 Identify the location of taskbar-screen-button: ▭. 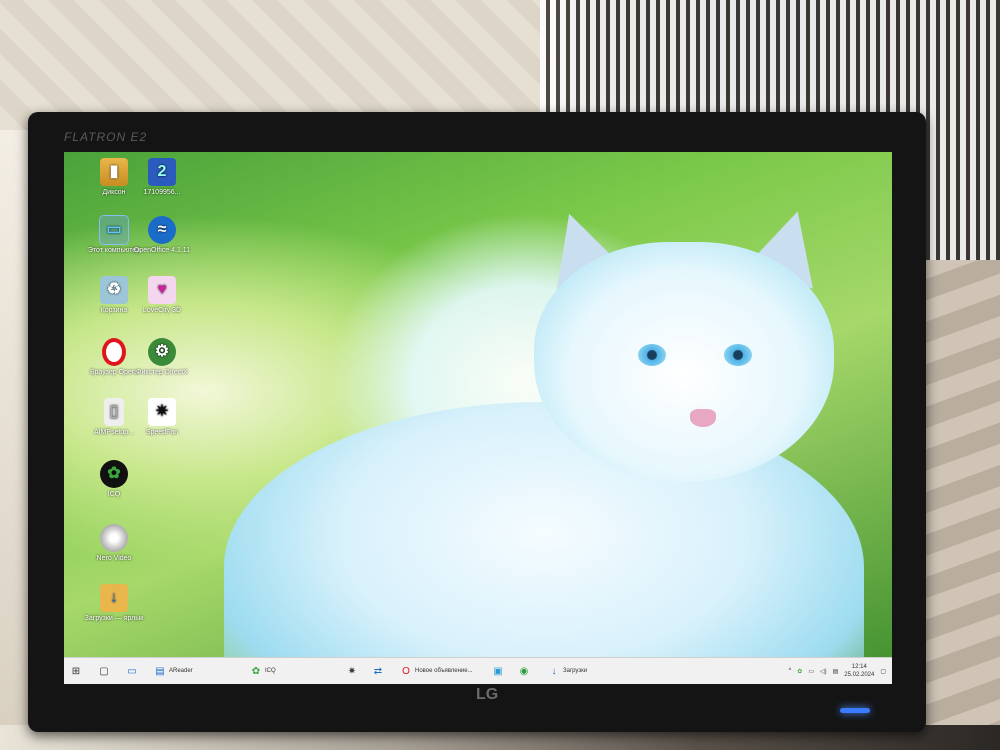
(132, 671).